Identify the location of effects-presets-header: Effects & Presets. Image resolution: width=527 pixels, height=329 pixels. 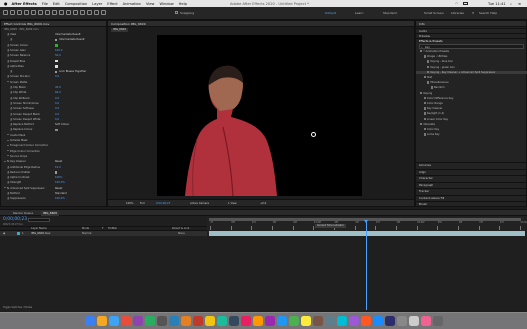
(471, 40).